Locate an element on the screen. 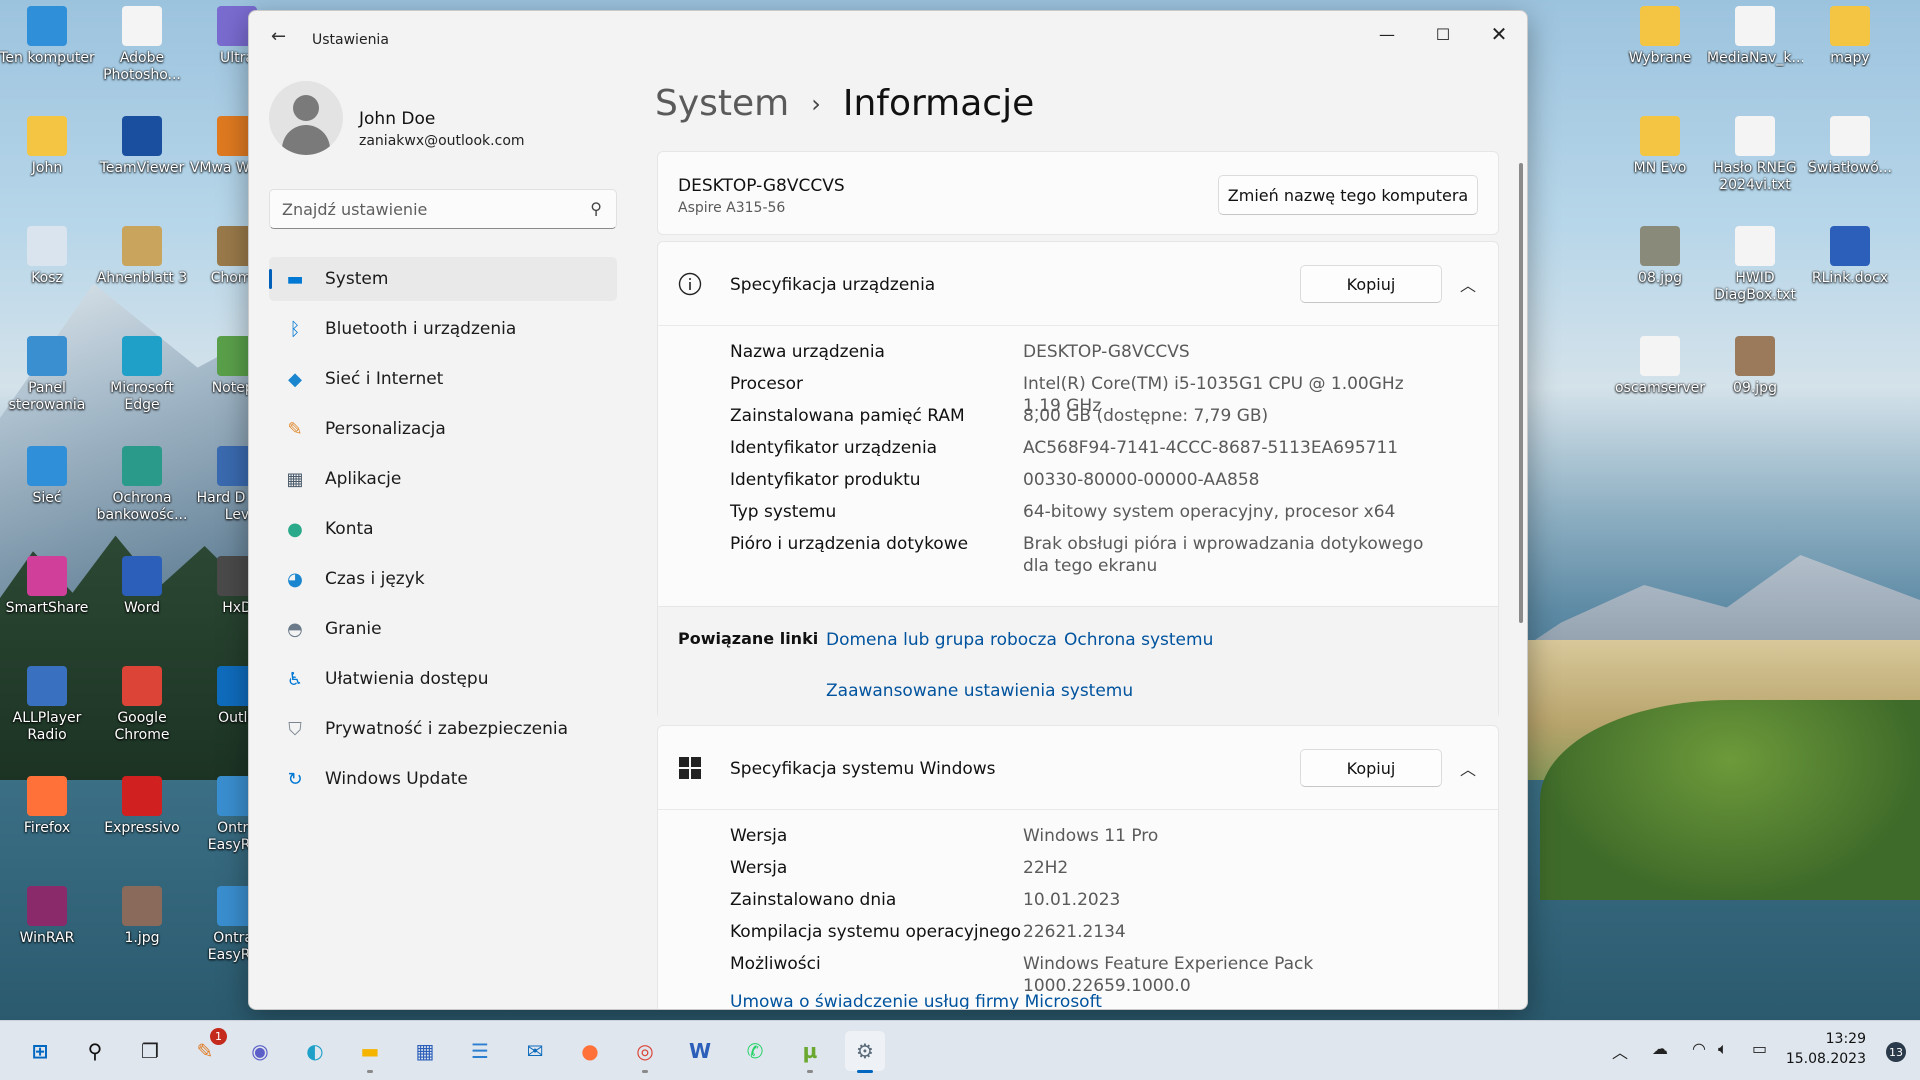  desktop-icon: Firefox is located at coordinates (47, 813).